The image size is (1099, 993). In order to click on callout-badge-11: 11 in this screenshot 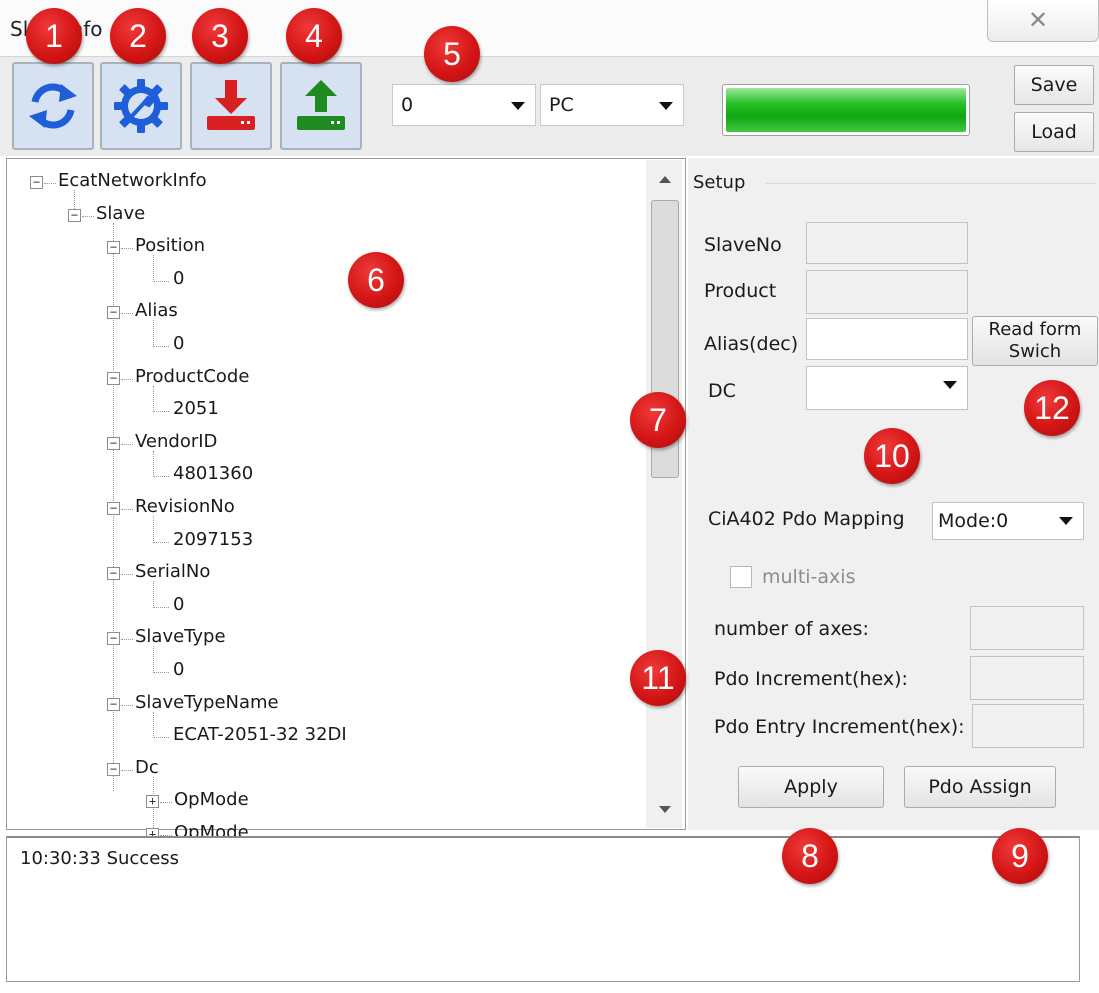, I will do `click(658, 678)`.